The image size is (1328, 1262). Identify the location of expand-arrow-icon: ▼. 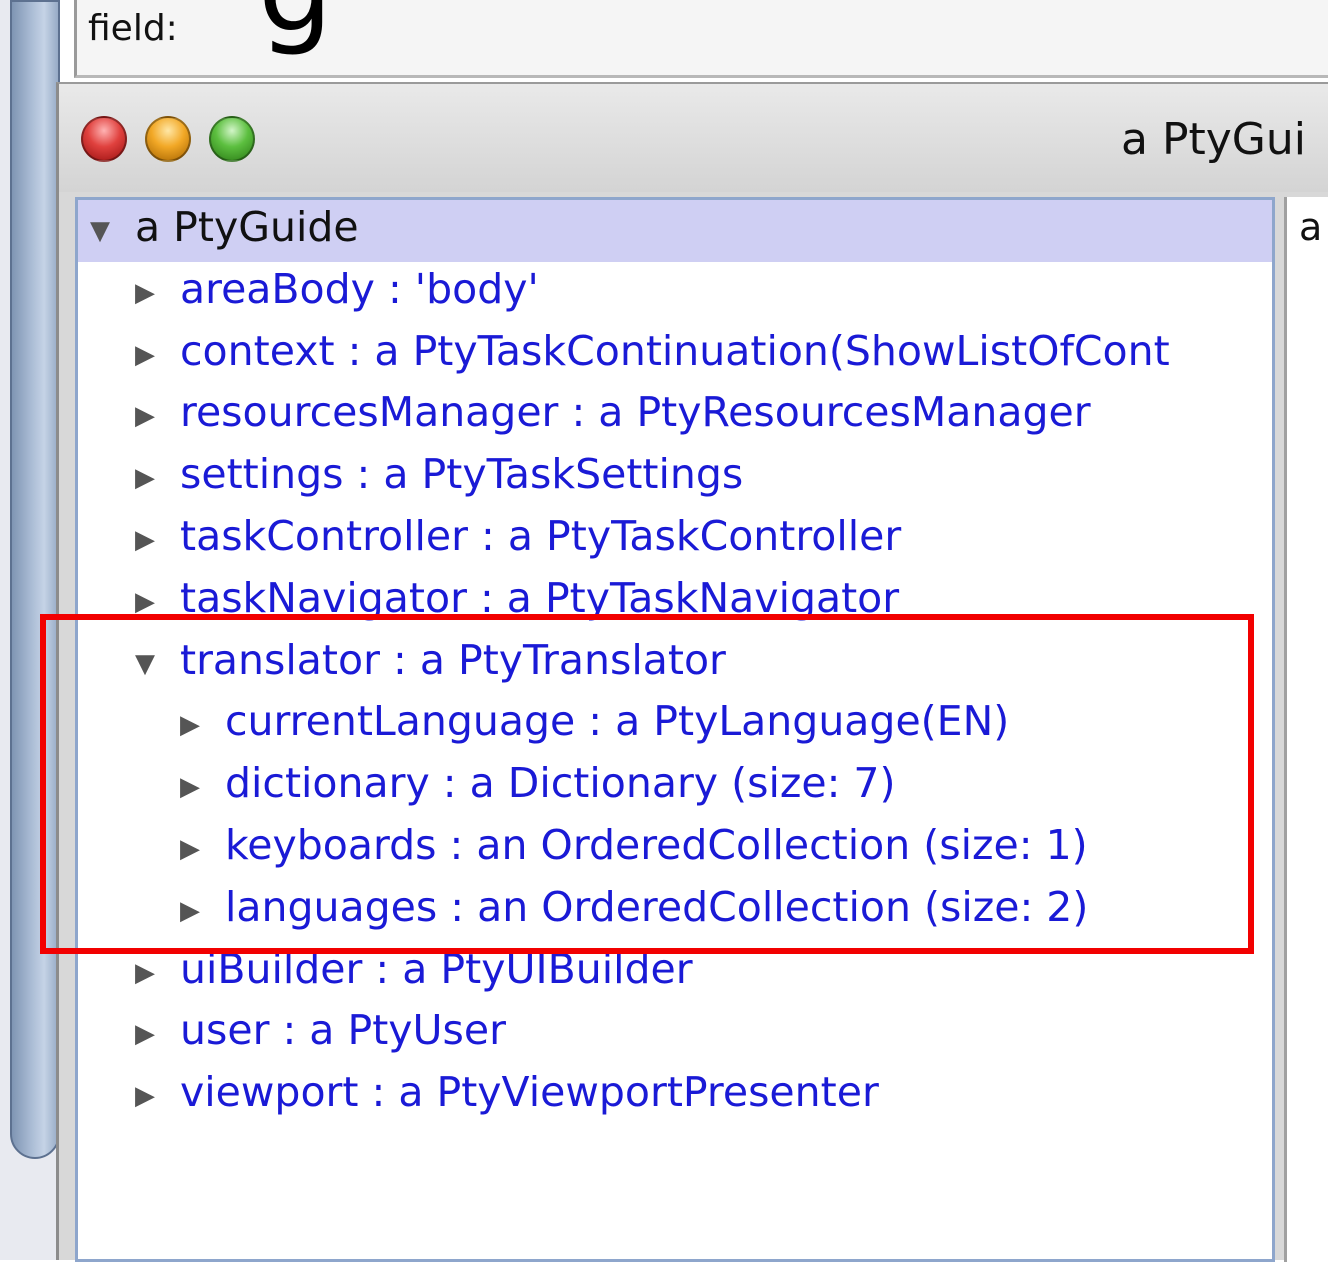
(100, 231).